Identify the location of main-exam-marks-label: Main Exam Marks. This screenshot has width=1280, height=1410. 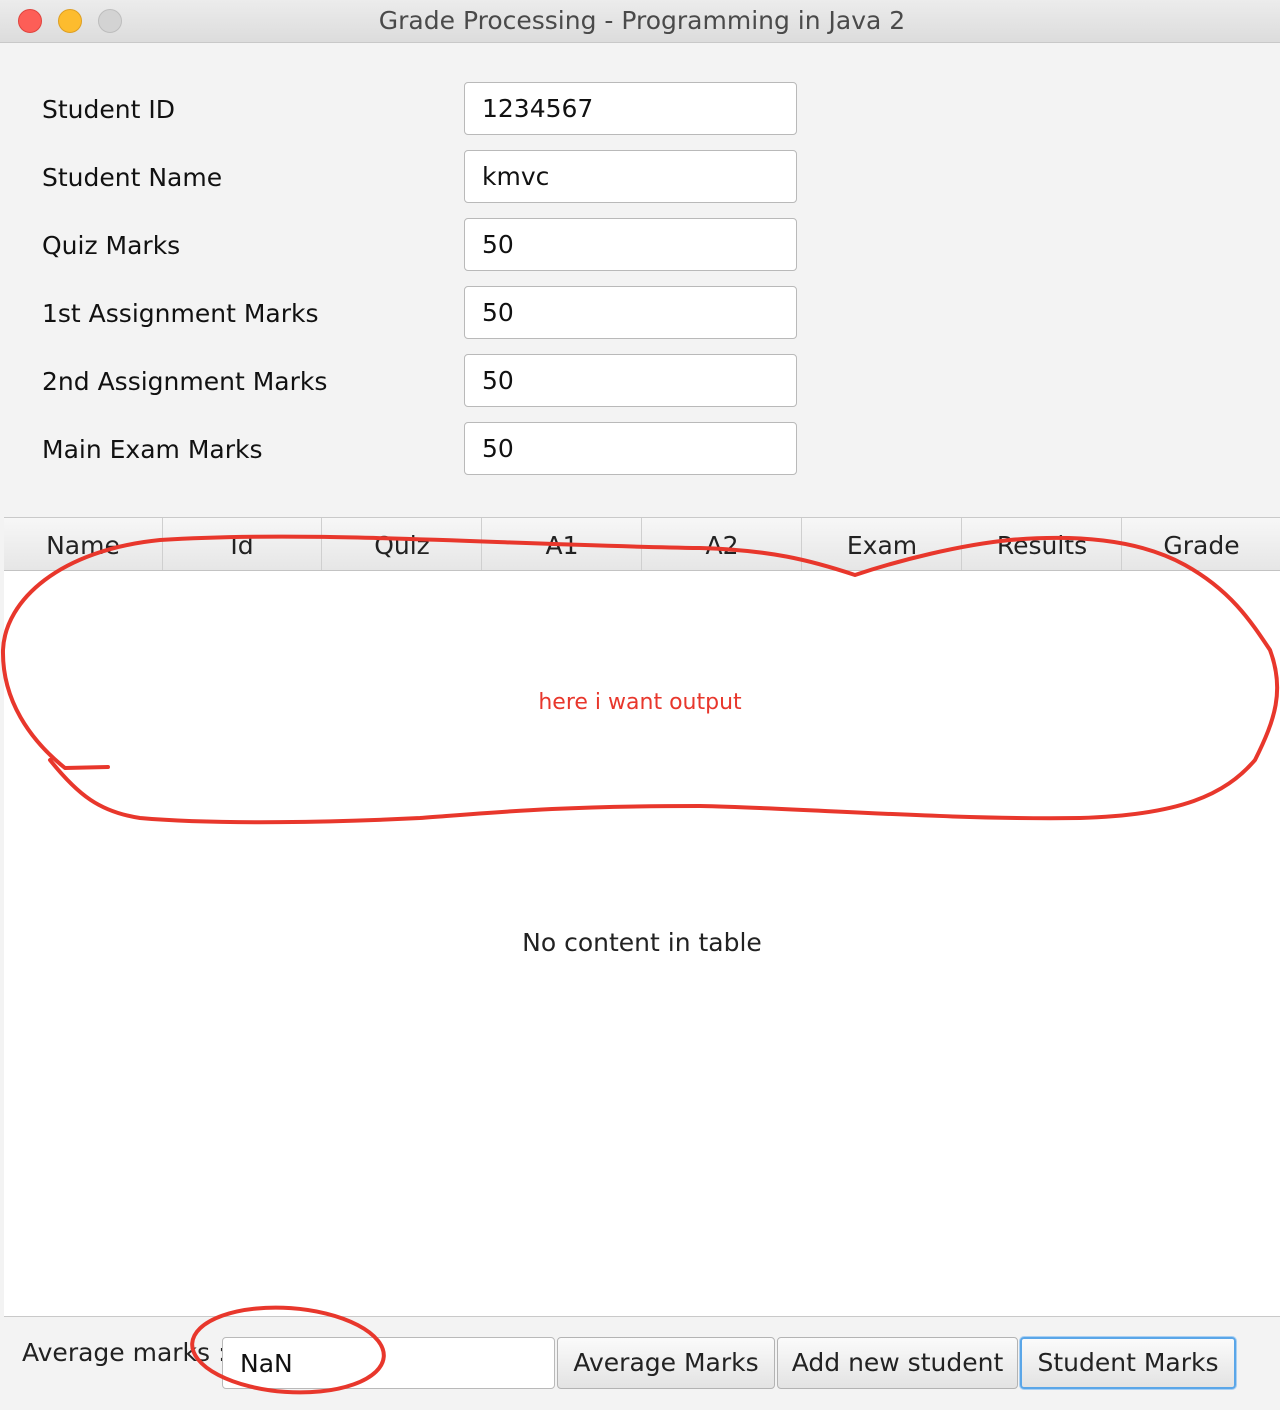
(152, 449).